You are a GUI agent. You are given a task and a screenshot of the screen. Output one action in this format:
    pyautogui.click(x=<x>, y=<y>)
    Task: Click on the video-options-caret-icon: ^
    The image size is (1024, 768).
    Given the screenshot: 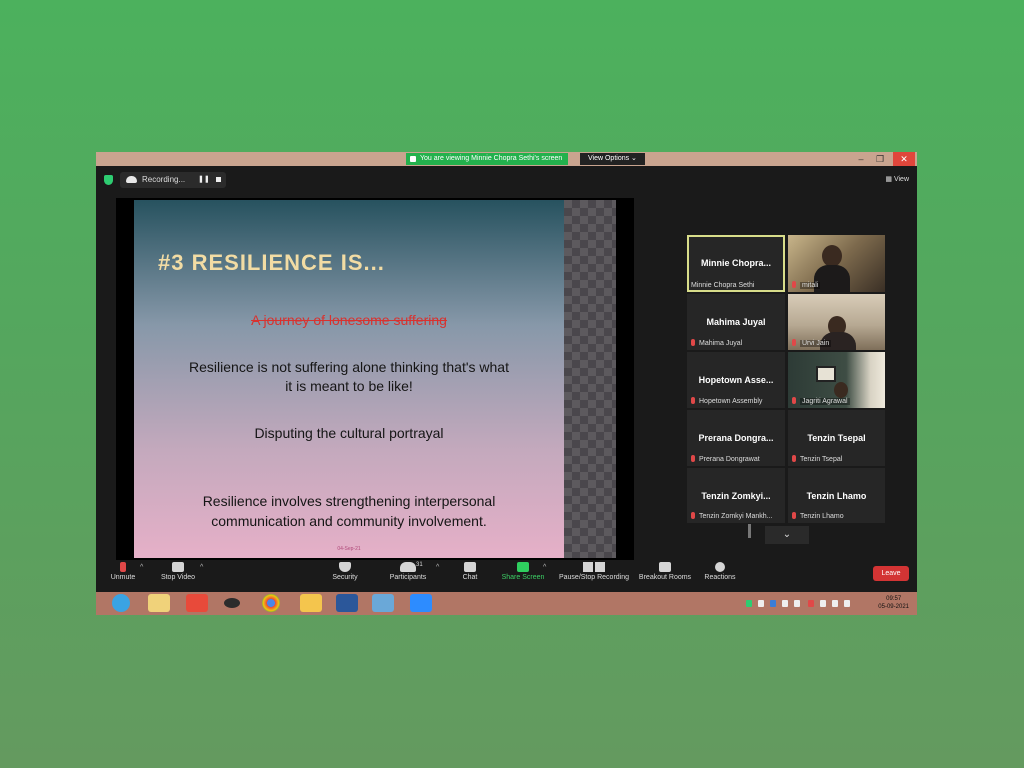 What is the action you would take?
    pyautogui.click(x=201, y=567)
    